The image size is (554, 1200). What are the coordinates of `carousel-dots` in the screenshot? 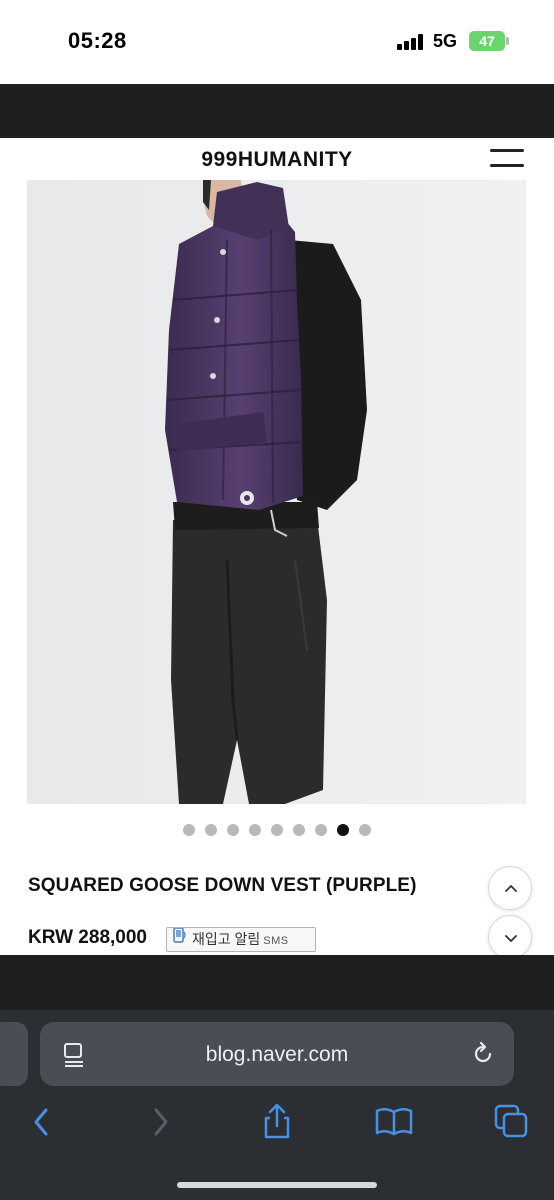 It's located at (277, 831).